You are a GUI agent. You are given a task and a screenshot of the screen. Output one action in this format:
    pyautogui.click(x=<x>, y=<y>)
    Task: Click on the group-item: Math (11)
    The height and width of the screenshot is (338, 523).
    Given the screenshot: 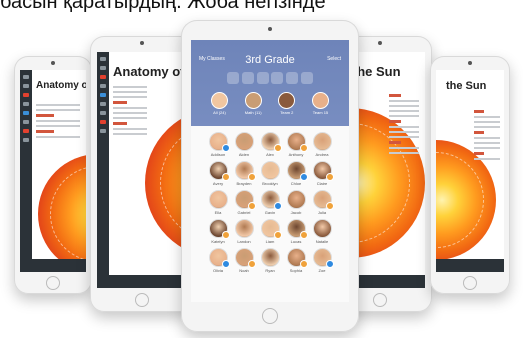 What is the action you would take?
    pyautogui.click(x=253, y=103)
    